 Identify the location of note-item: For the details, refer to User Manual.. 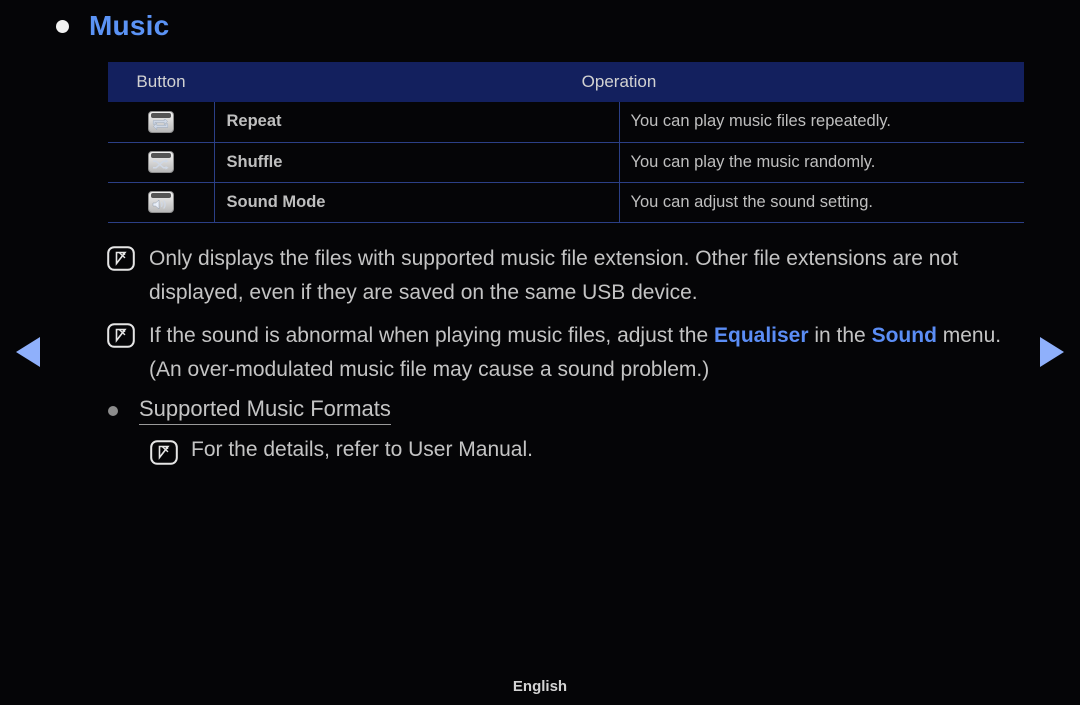
(341, 450).